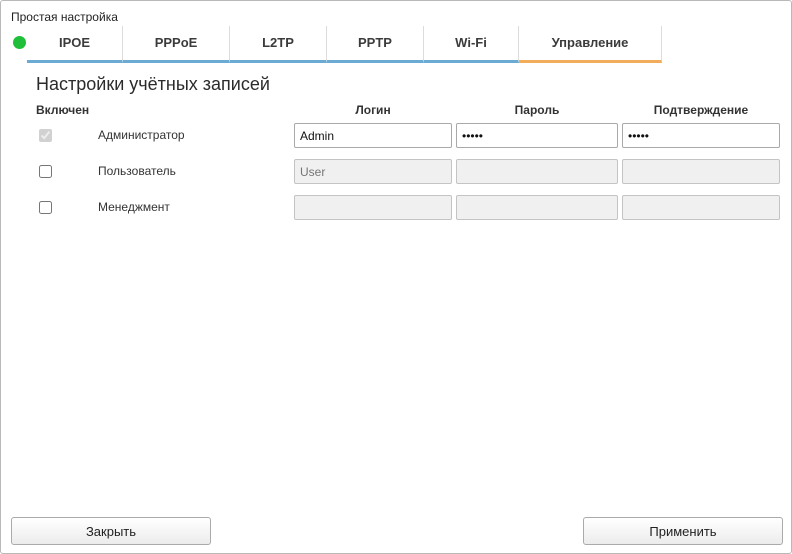  Describe the element at coordinates (64, 17) in the screenshot. I see `window-title: Простая настройка` at that location.